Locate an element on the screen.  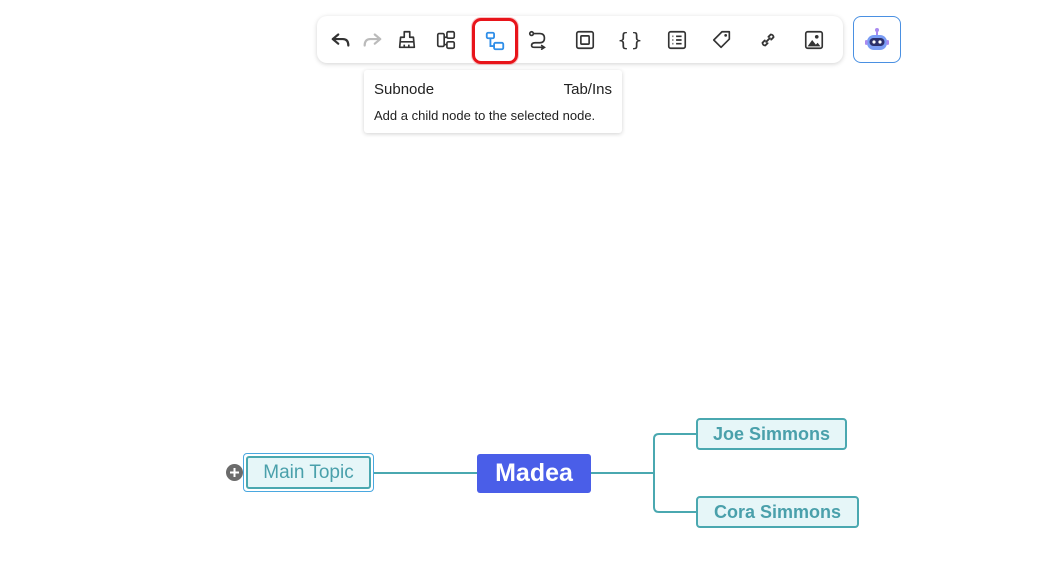
main-topic-label: Main Topic is located at coordinates (308, 472).